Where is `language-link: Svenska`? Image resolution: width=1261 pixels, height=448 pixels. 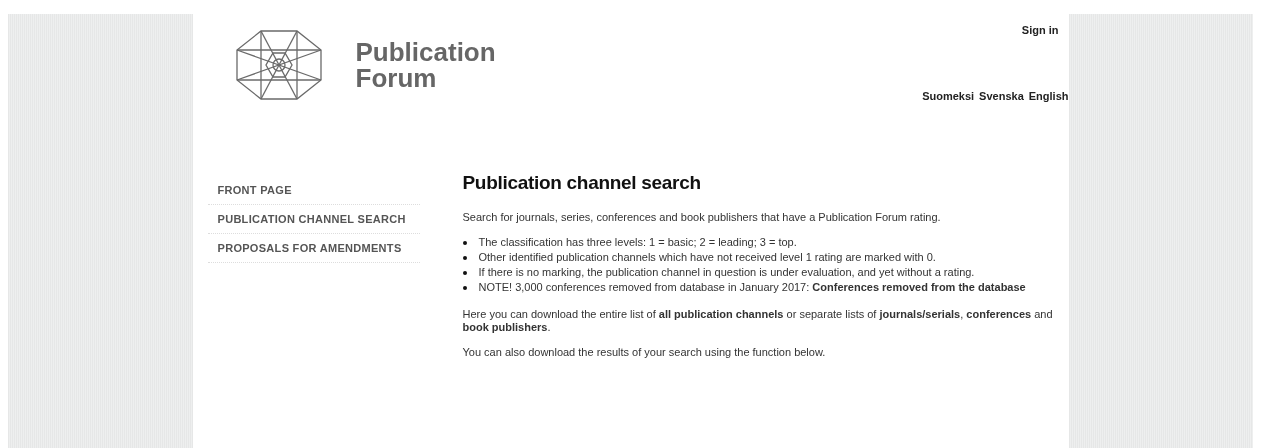 language-link: Svenska is located at coordinates (1001, 96).